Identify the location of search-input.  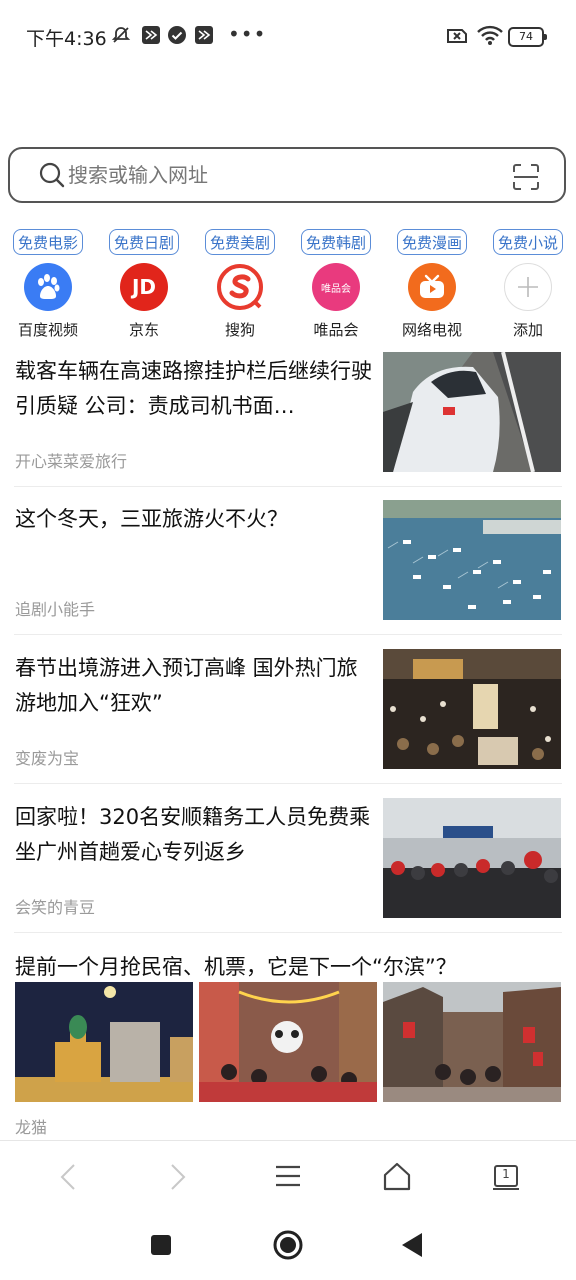
(278, 175).